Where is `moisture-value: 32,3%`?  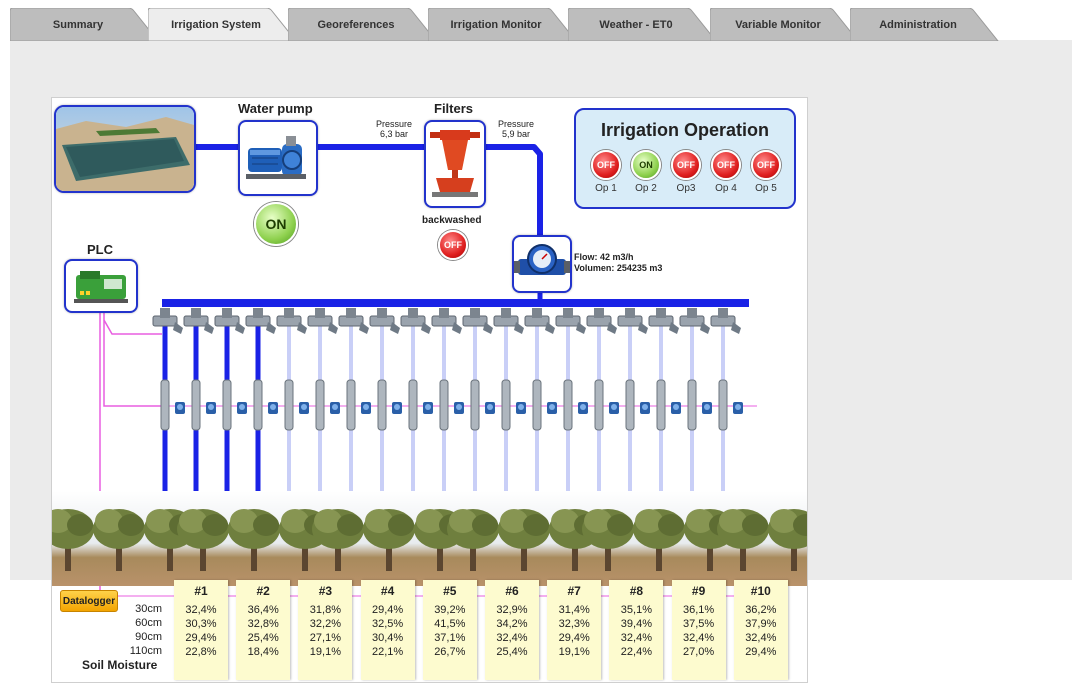
moisture-value: 32,3% is located at coordinates (574, 624).